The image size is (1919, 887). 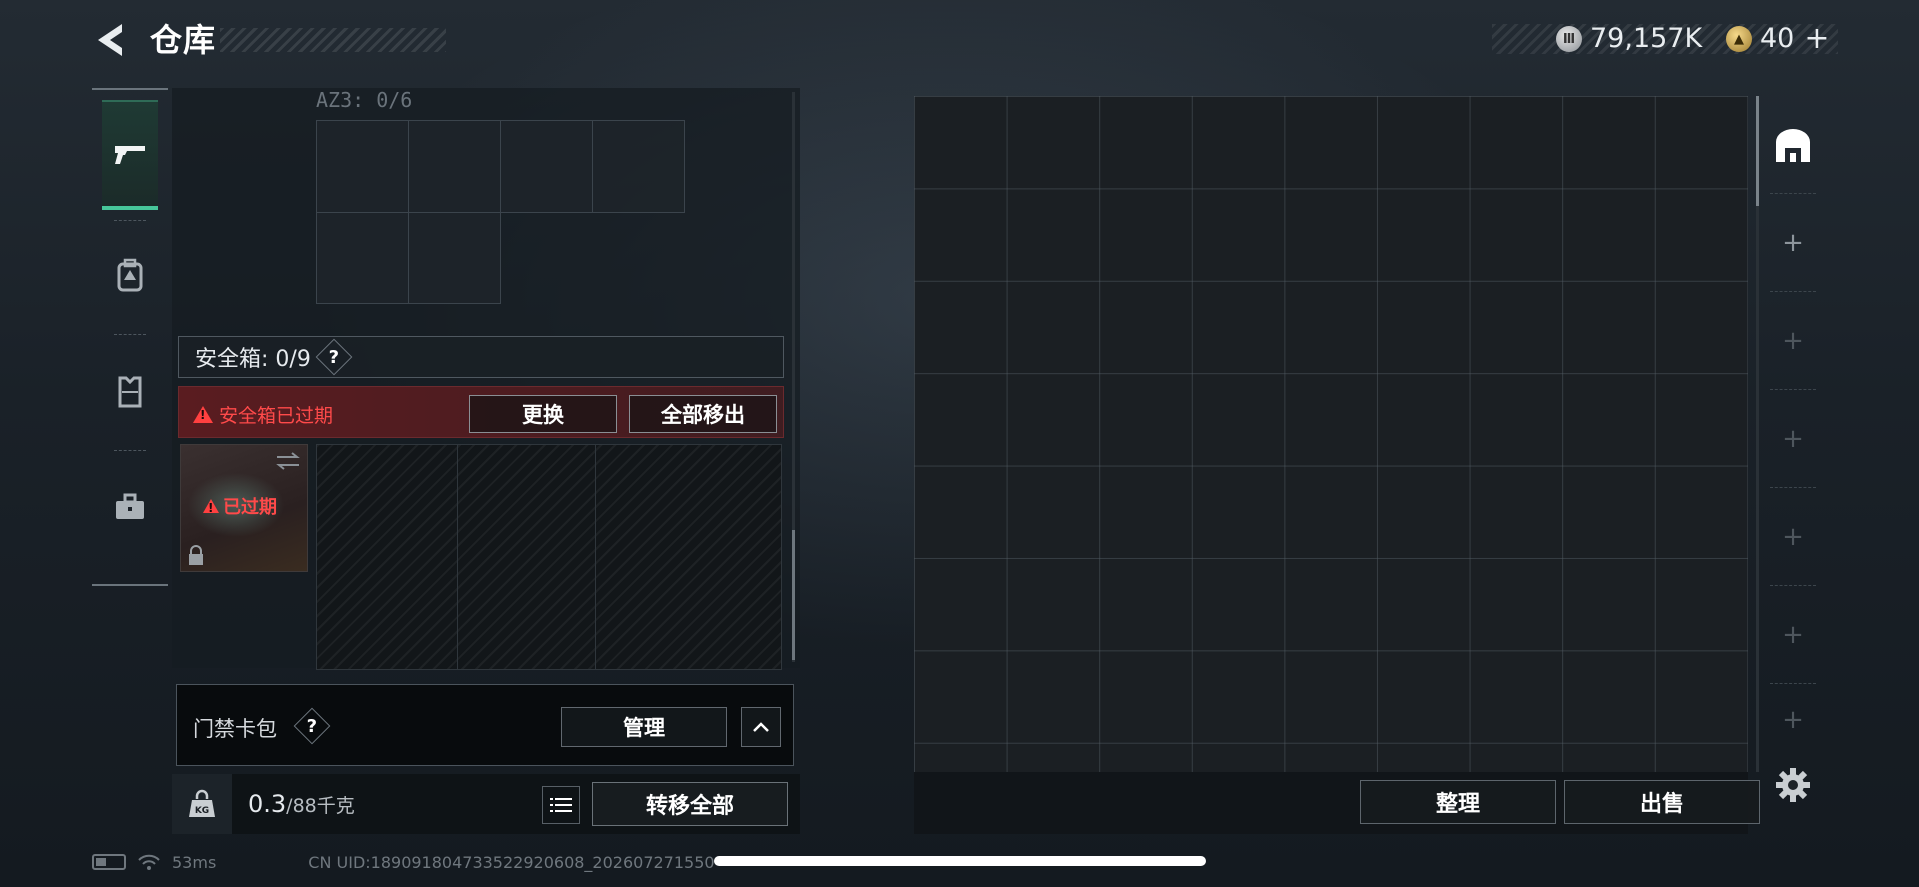 I want to click on safe-box-item: 已过期, so click(x=244, y=508).